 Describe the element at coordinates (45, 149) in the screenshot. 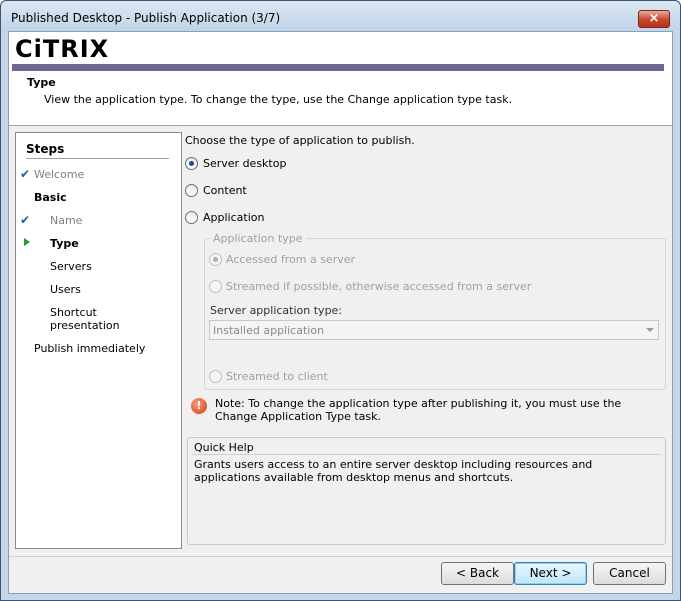

I see `steps-title: Steps` at that location.